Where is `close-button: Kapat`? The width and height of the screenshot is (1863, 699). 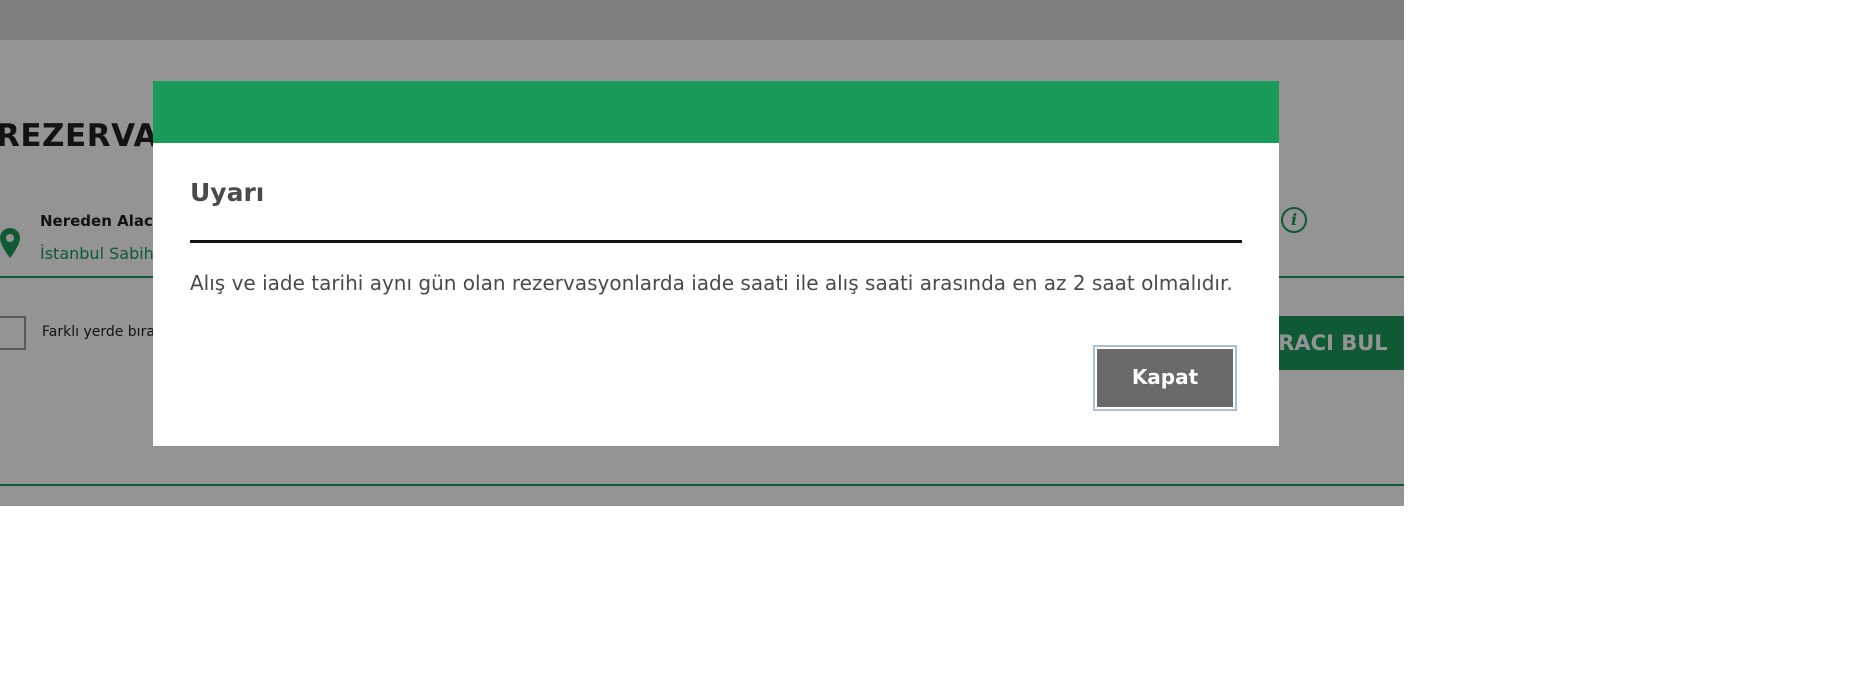
close-button: Kapat is located at coordinates (1165, 378).